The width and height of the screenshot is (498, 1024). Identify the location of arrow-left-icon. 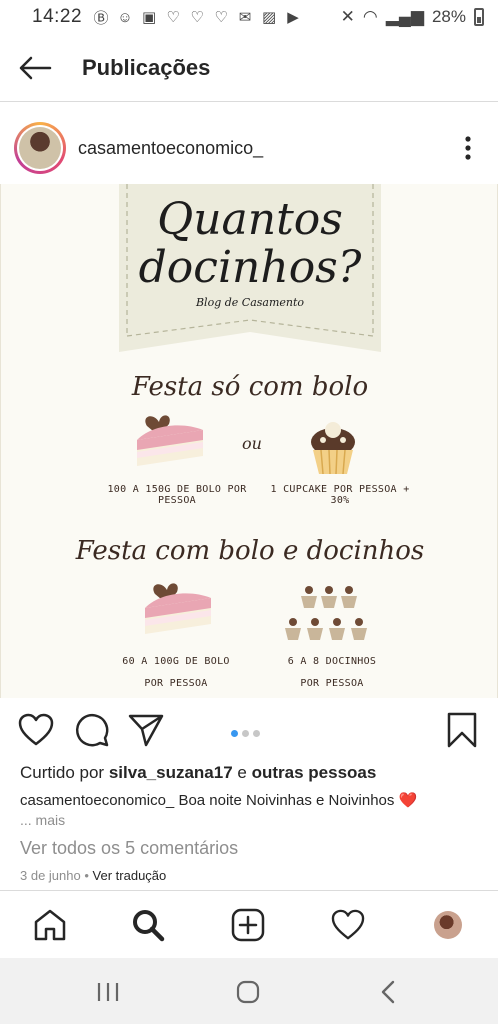
(35, 67).